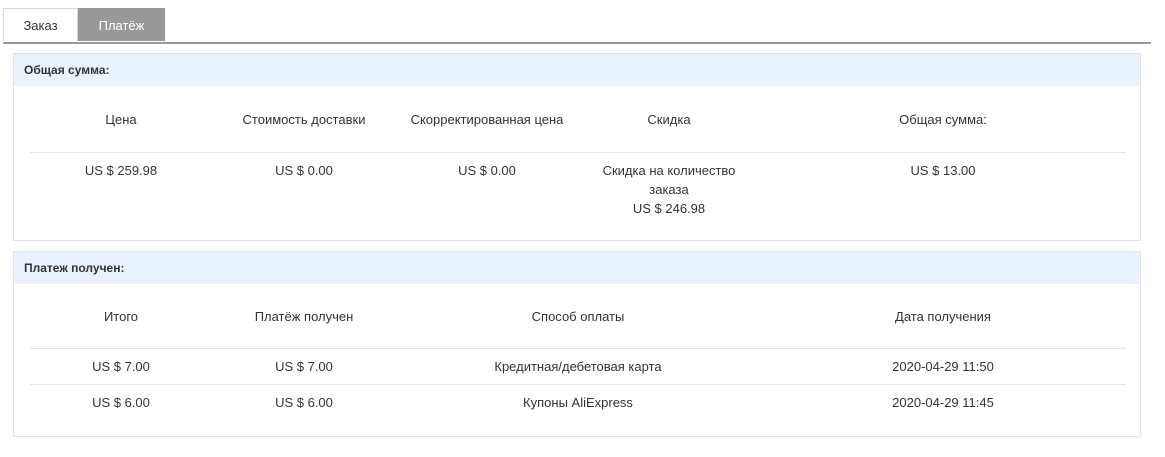  I want to click on column-header-subtotal: Итого, so click(121, 317).